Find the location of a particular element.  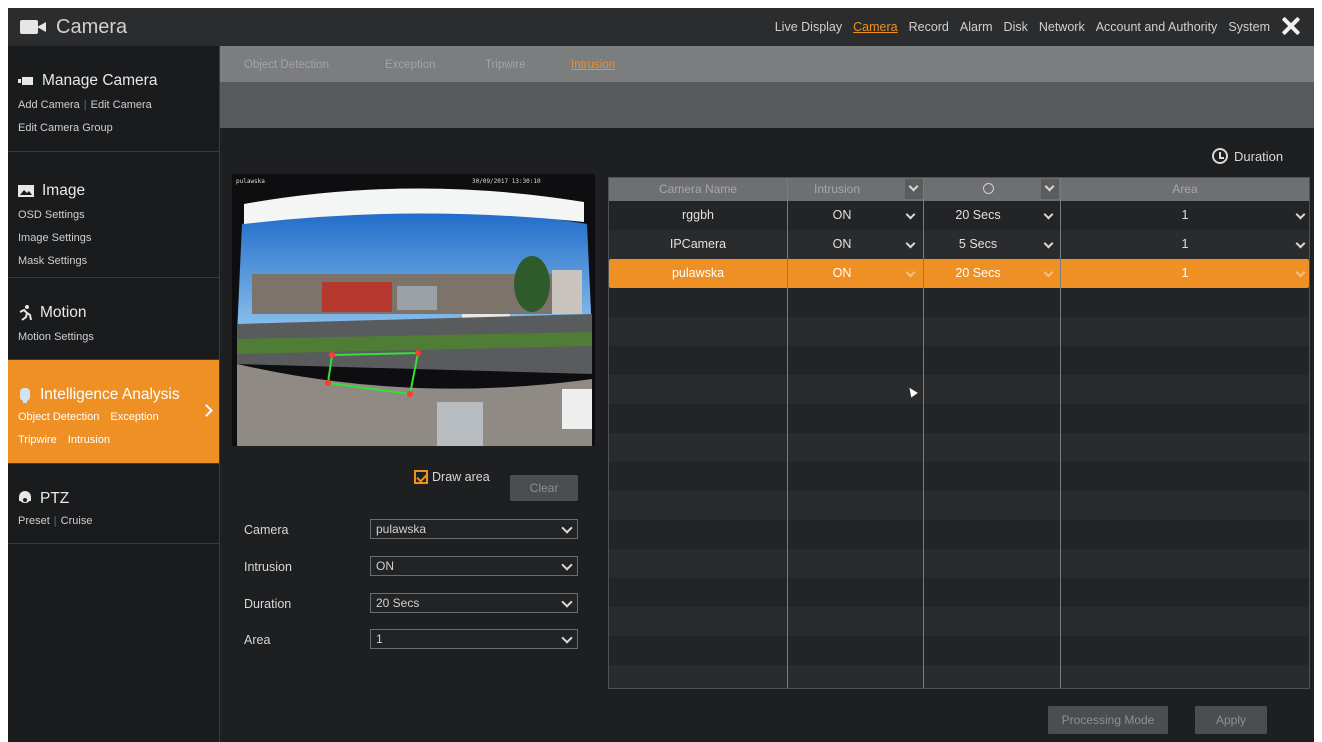

cell-camera: IPCamera is located at coordinates (698, 244).